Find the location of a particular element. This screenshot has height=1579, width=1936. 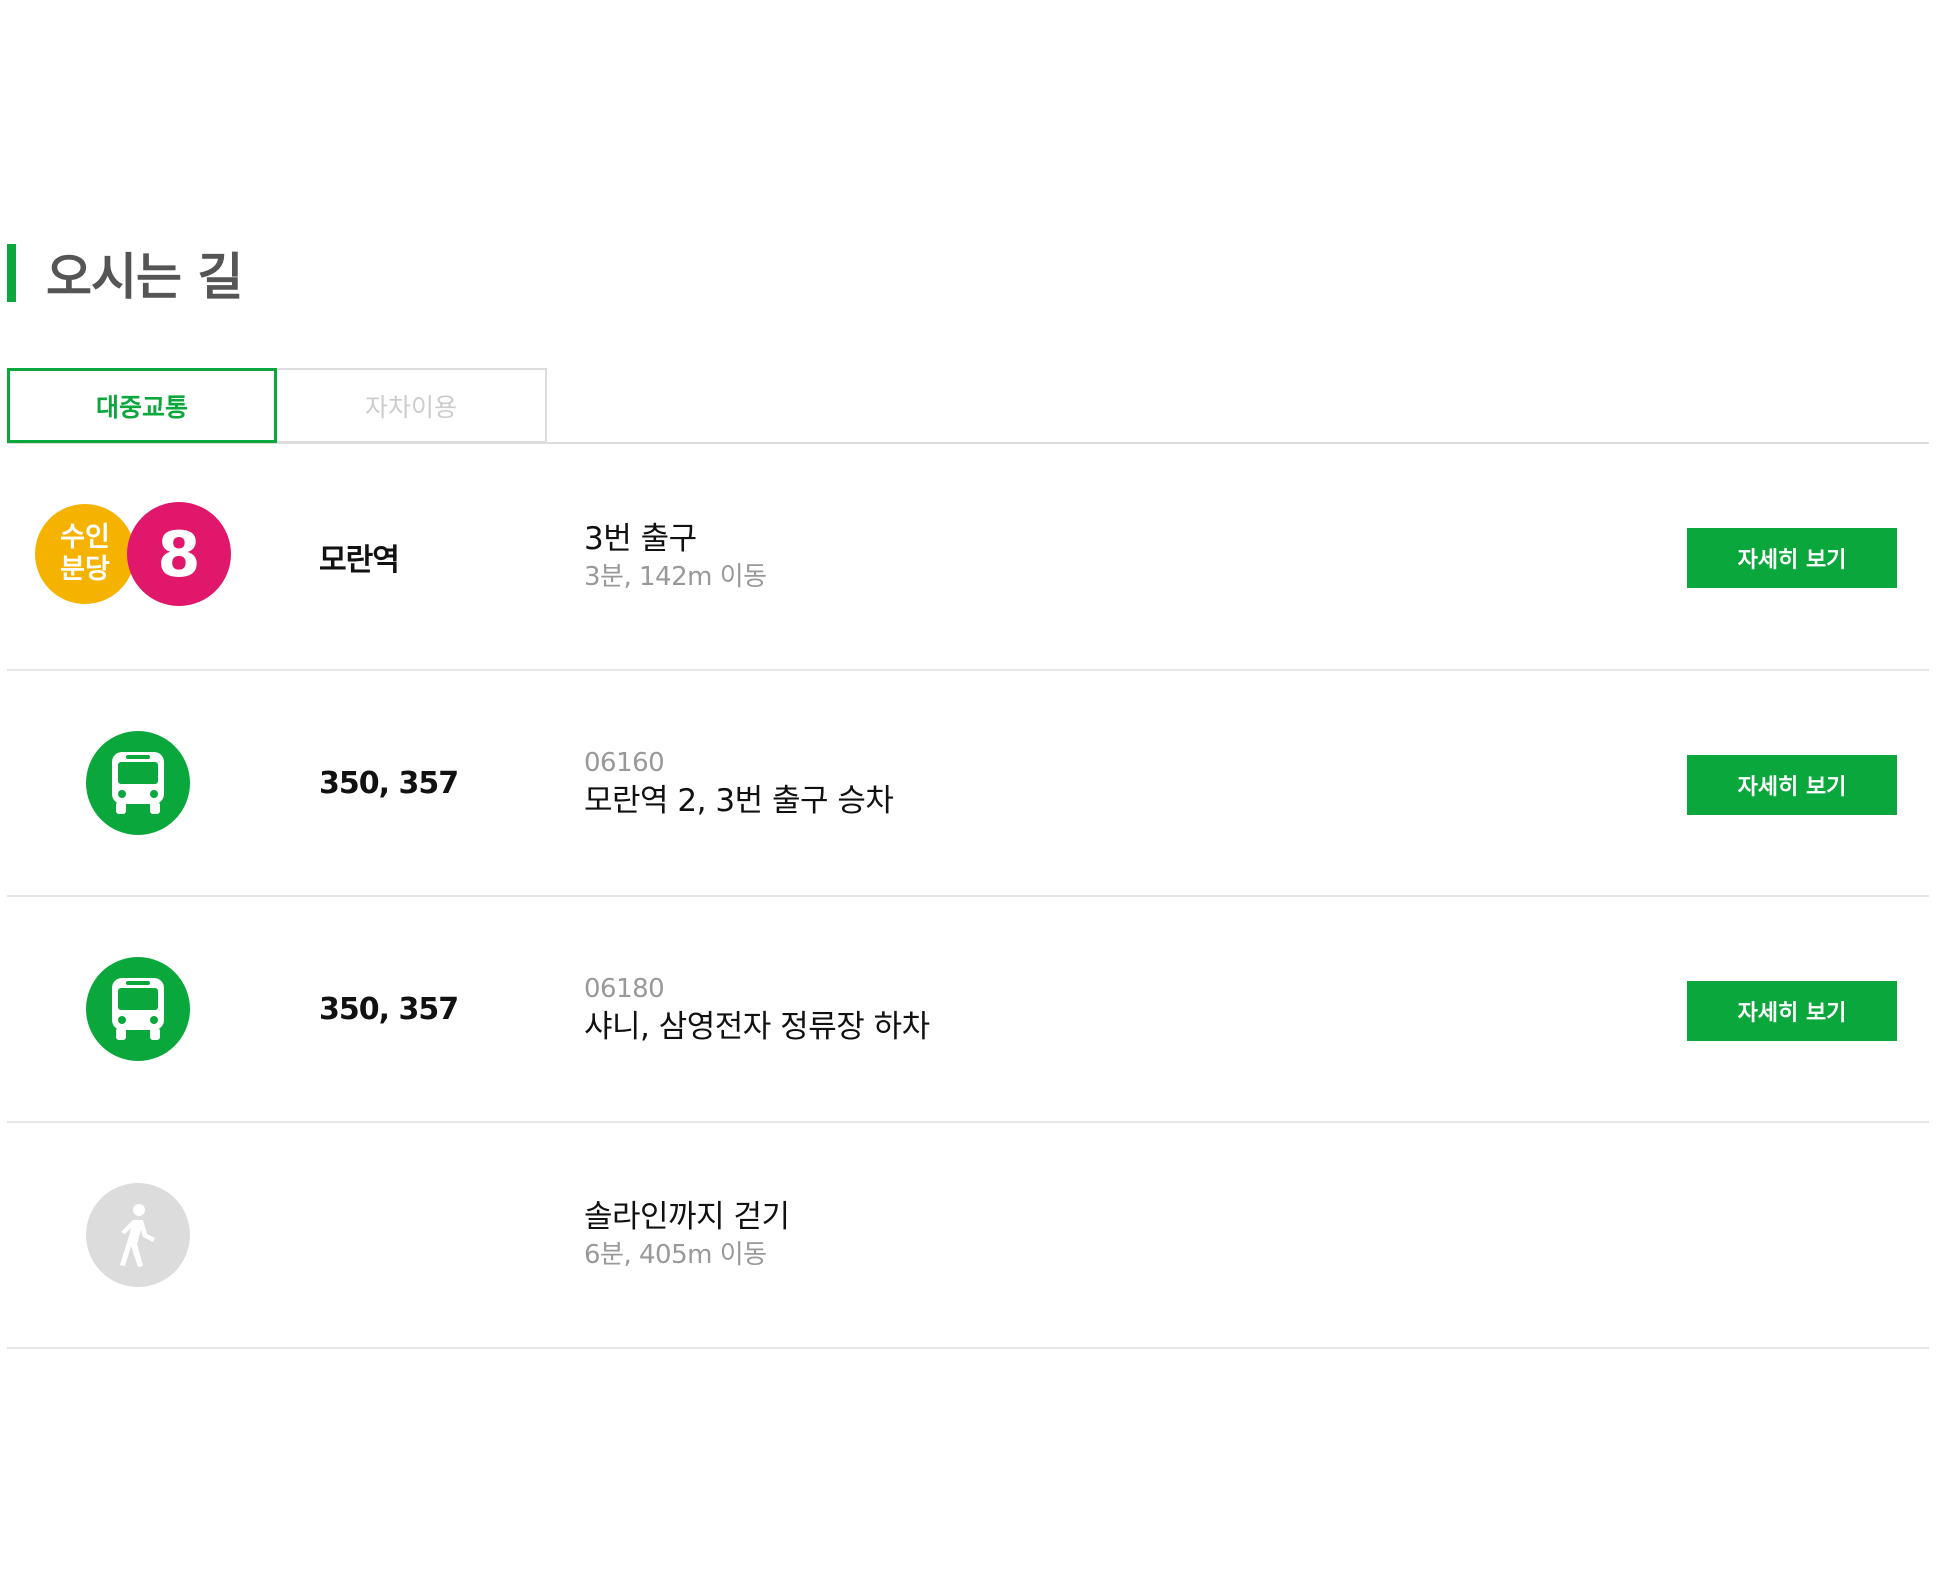

section-title: 오시는 길 is located at coordinates (125, 275).